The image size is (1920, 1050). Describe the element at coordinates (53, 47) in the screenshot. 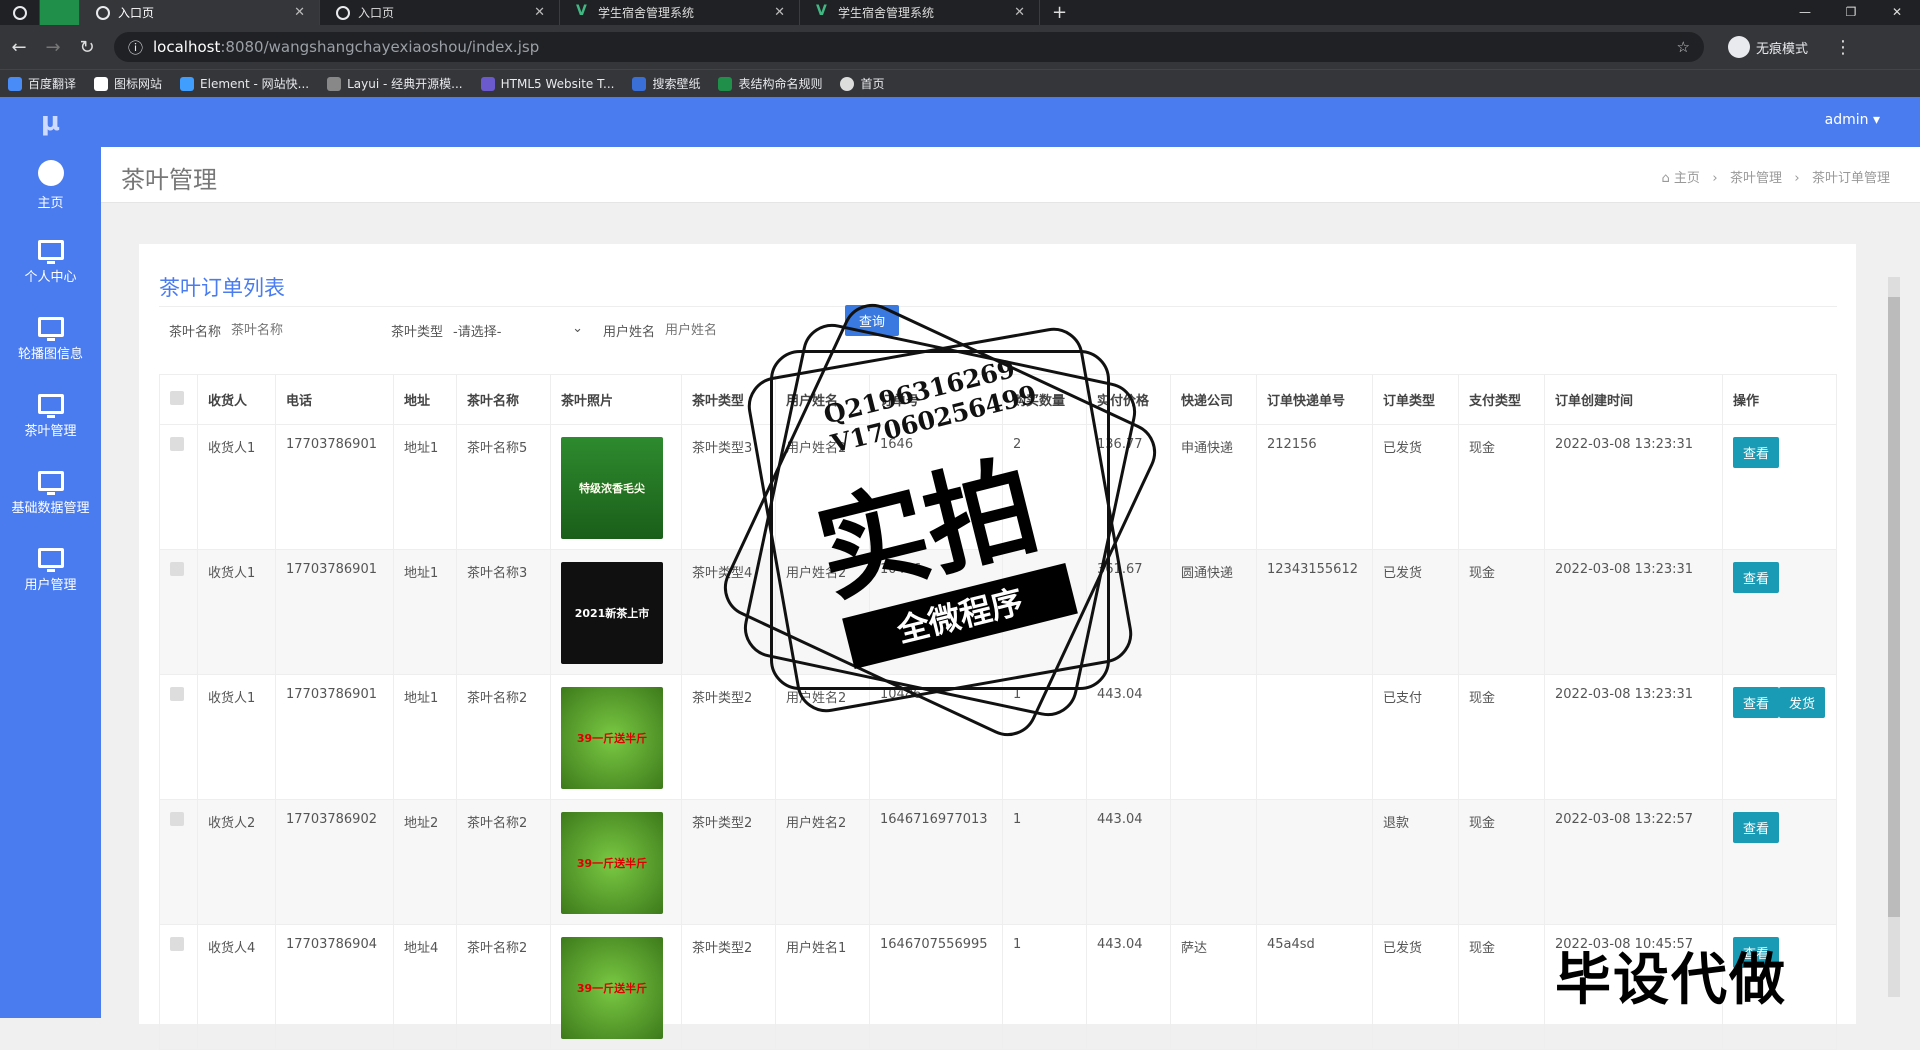

I see `forward-icon: →` at that location.